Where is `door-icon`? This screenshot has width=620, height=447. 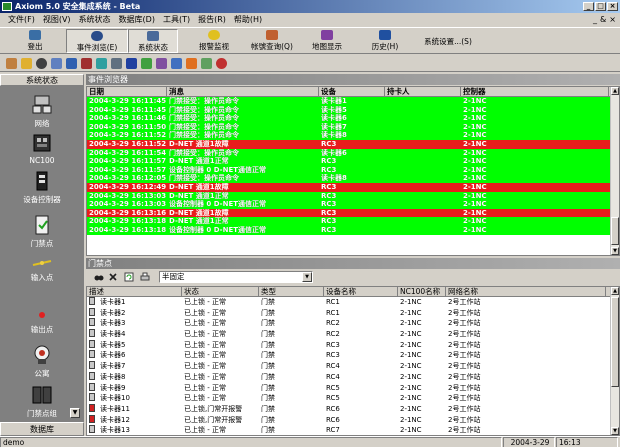
door-icon is located at coordinates (86, 63).